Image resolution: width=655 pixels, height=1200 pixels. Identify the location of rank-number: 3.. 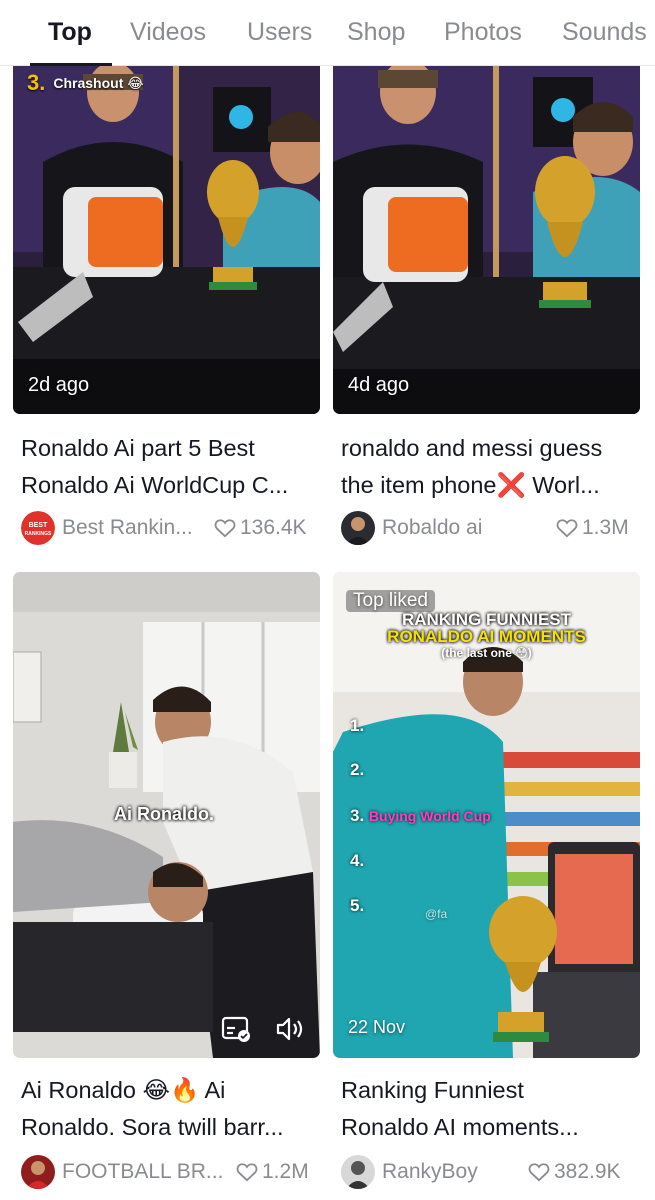
(36, 82).